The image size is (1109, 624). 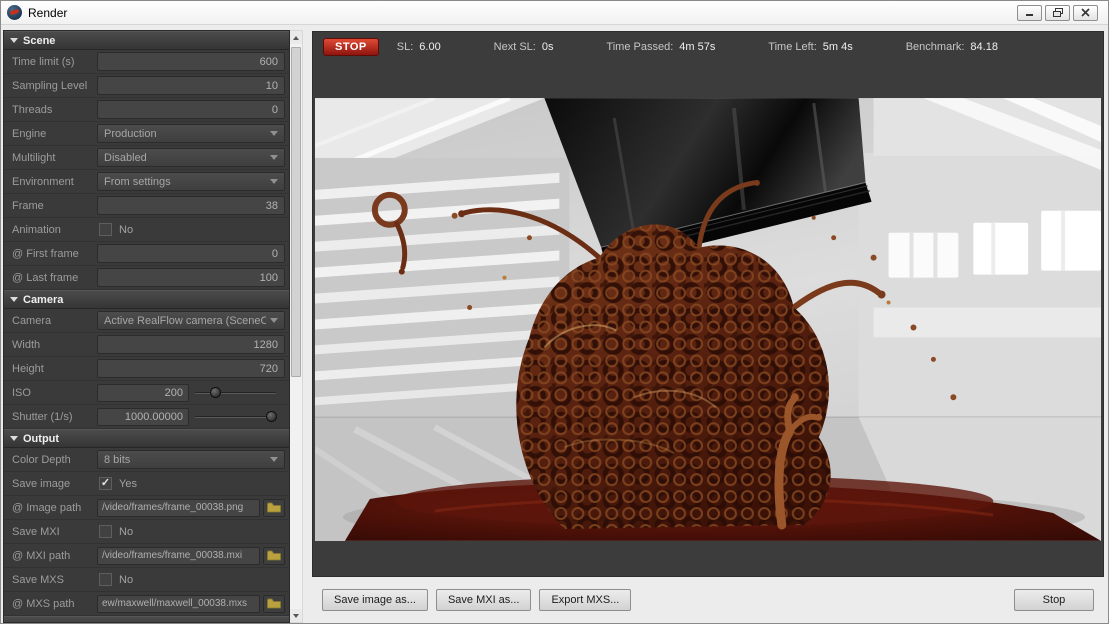 I want to click on titlebar: Render, so click(x=554, y=13).